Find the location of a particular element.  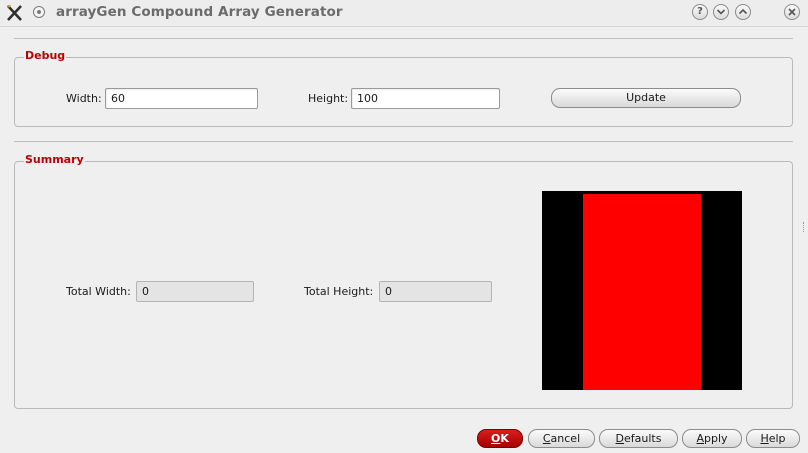

height-label: Height: is located at coordinates (328, 98).